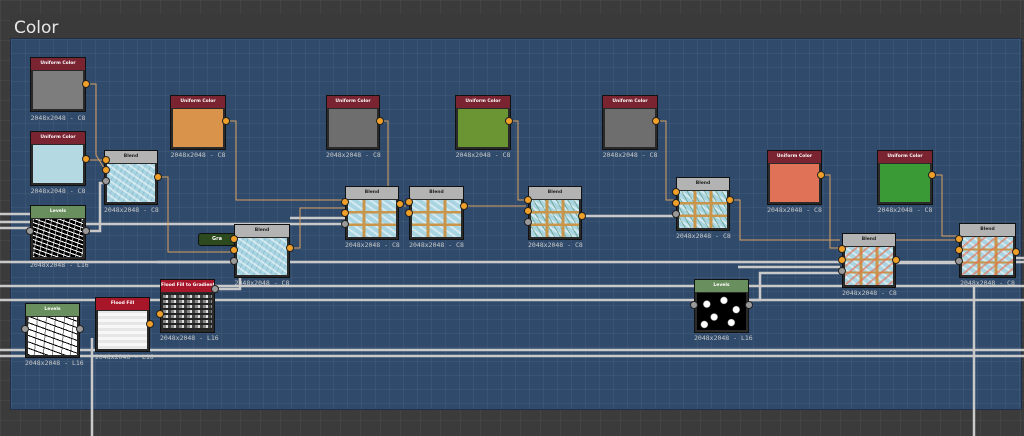 The height and width of the screenshot is (436, 1024). What do you see at coordinates (703, 204) in the screenshot?
I see `blend-node-6: Blend` at bounding box center [703, 204].